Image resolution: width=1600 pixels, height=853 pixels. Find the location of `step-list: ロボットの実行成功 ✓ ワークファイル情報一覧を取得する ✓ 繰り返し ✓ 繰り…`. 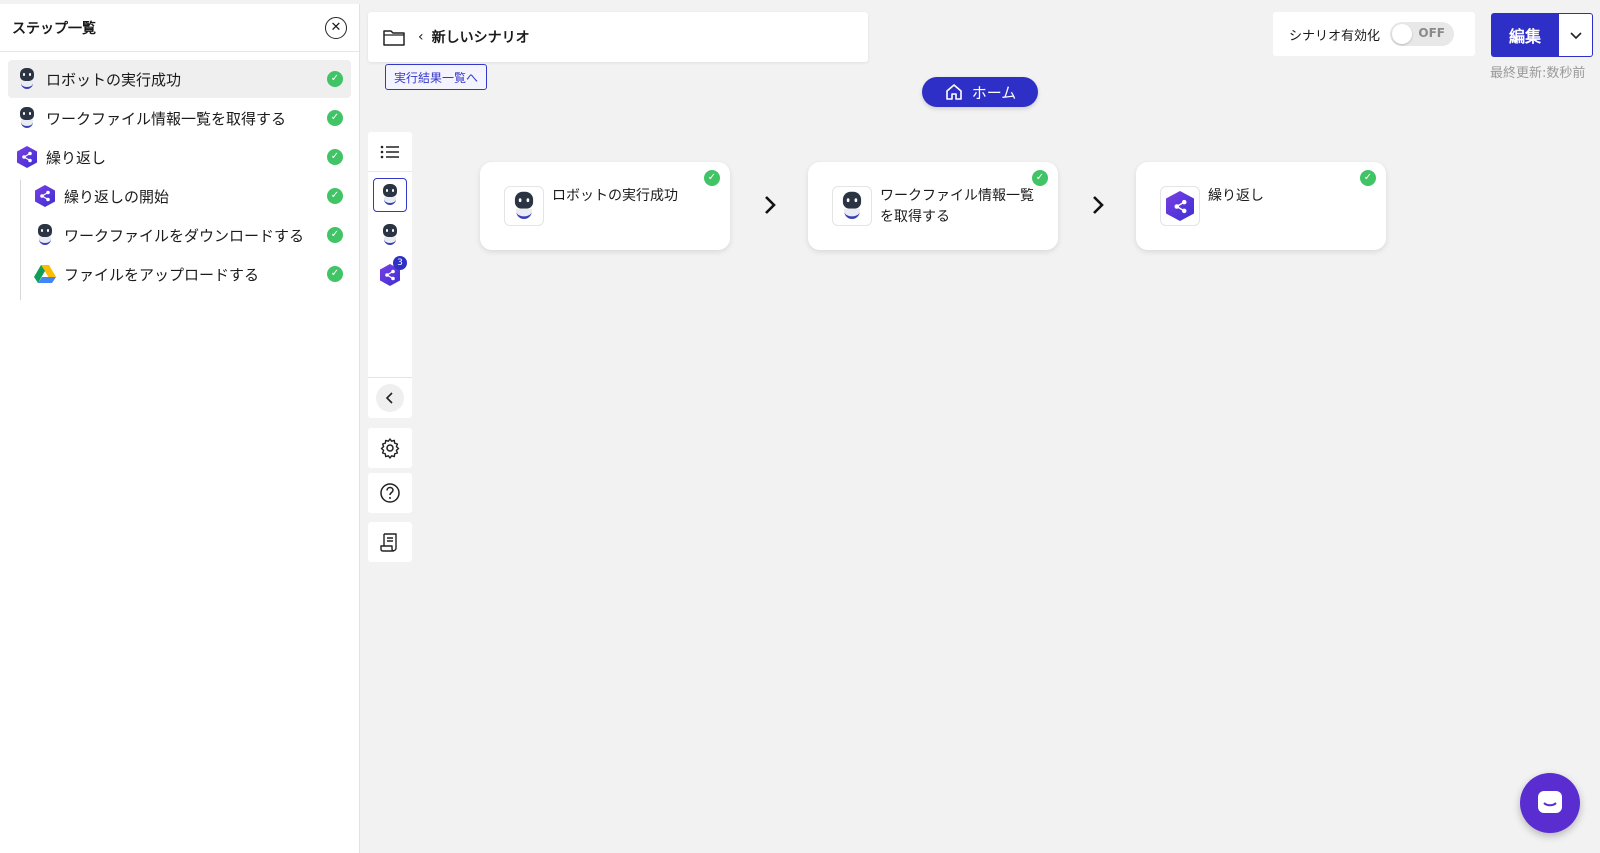

step-list: ロボットの実行成功 ✓ ワークファイル情報一覧を取得する ✓ 繰り返し ✓ 繰り… is located at coordinates (179, 177).